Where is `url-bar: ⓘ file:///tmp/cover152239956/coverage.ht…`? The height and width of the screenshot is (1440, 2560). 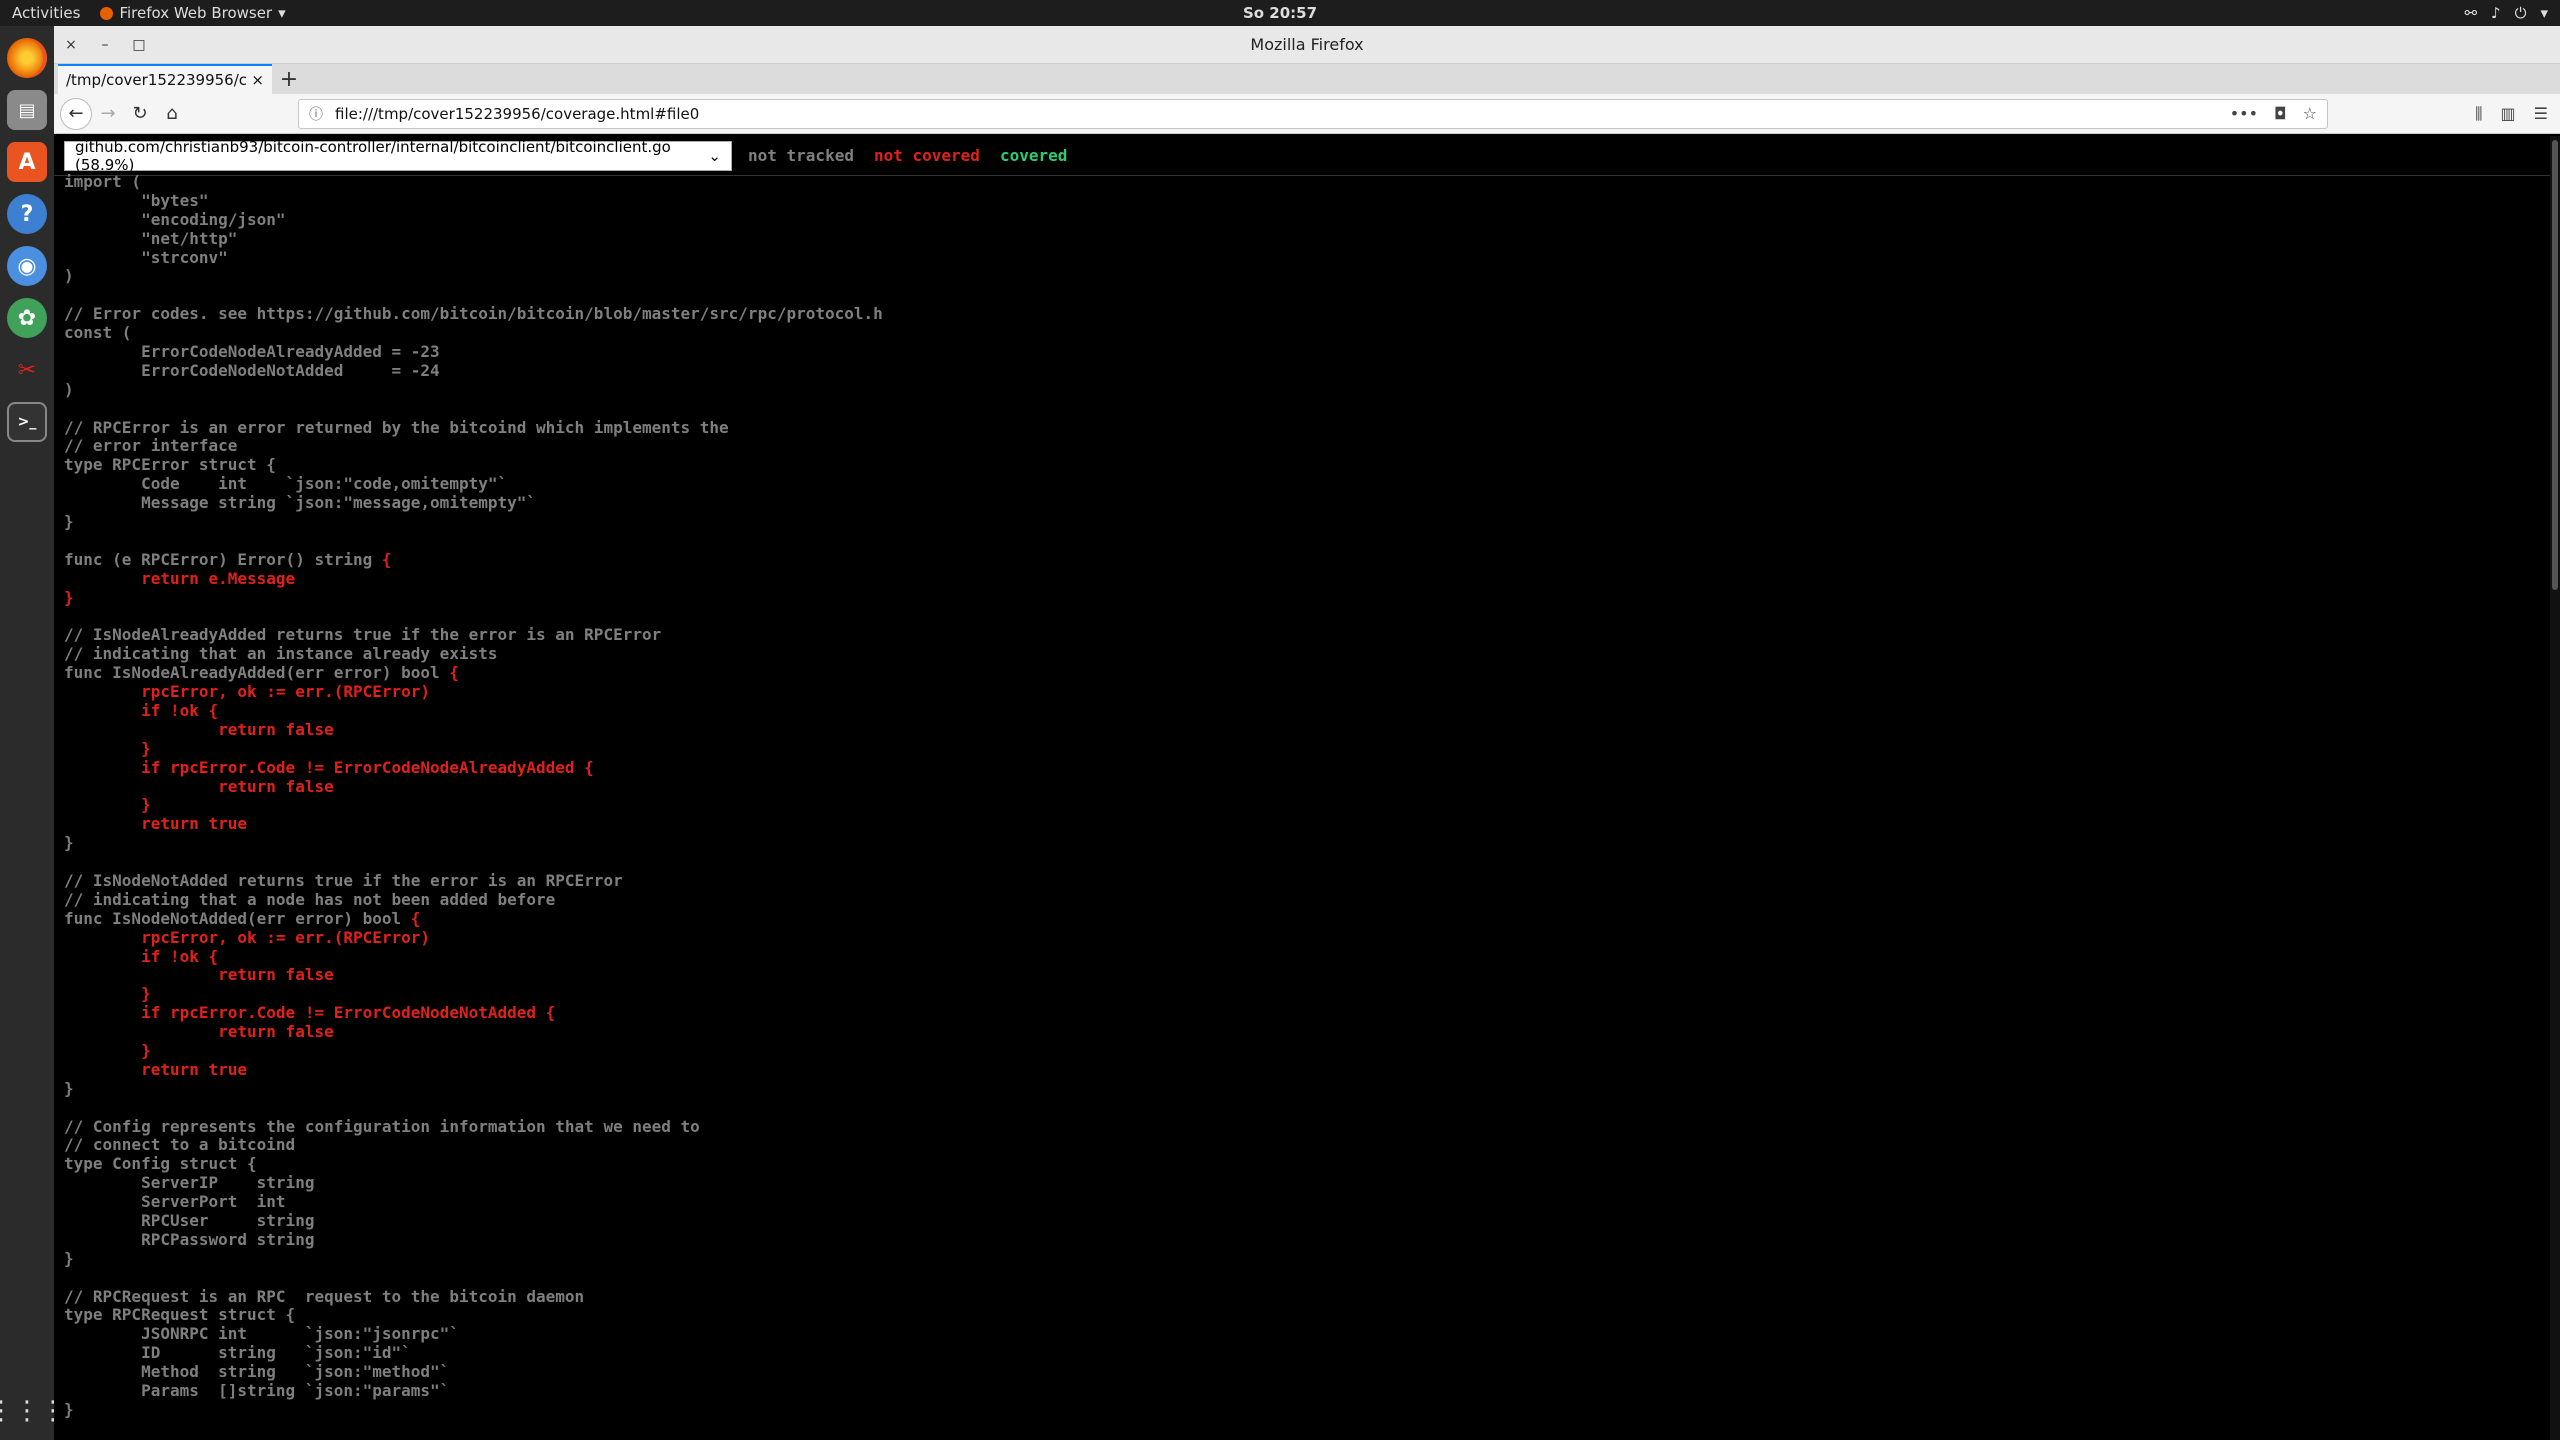 url-bar: ⓘ file:///tmp/cover152239956/coverage.ht… is located at coordinates (1313, 113).